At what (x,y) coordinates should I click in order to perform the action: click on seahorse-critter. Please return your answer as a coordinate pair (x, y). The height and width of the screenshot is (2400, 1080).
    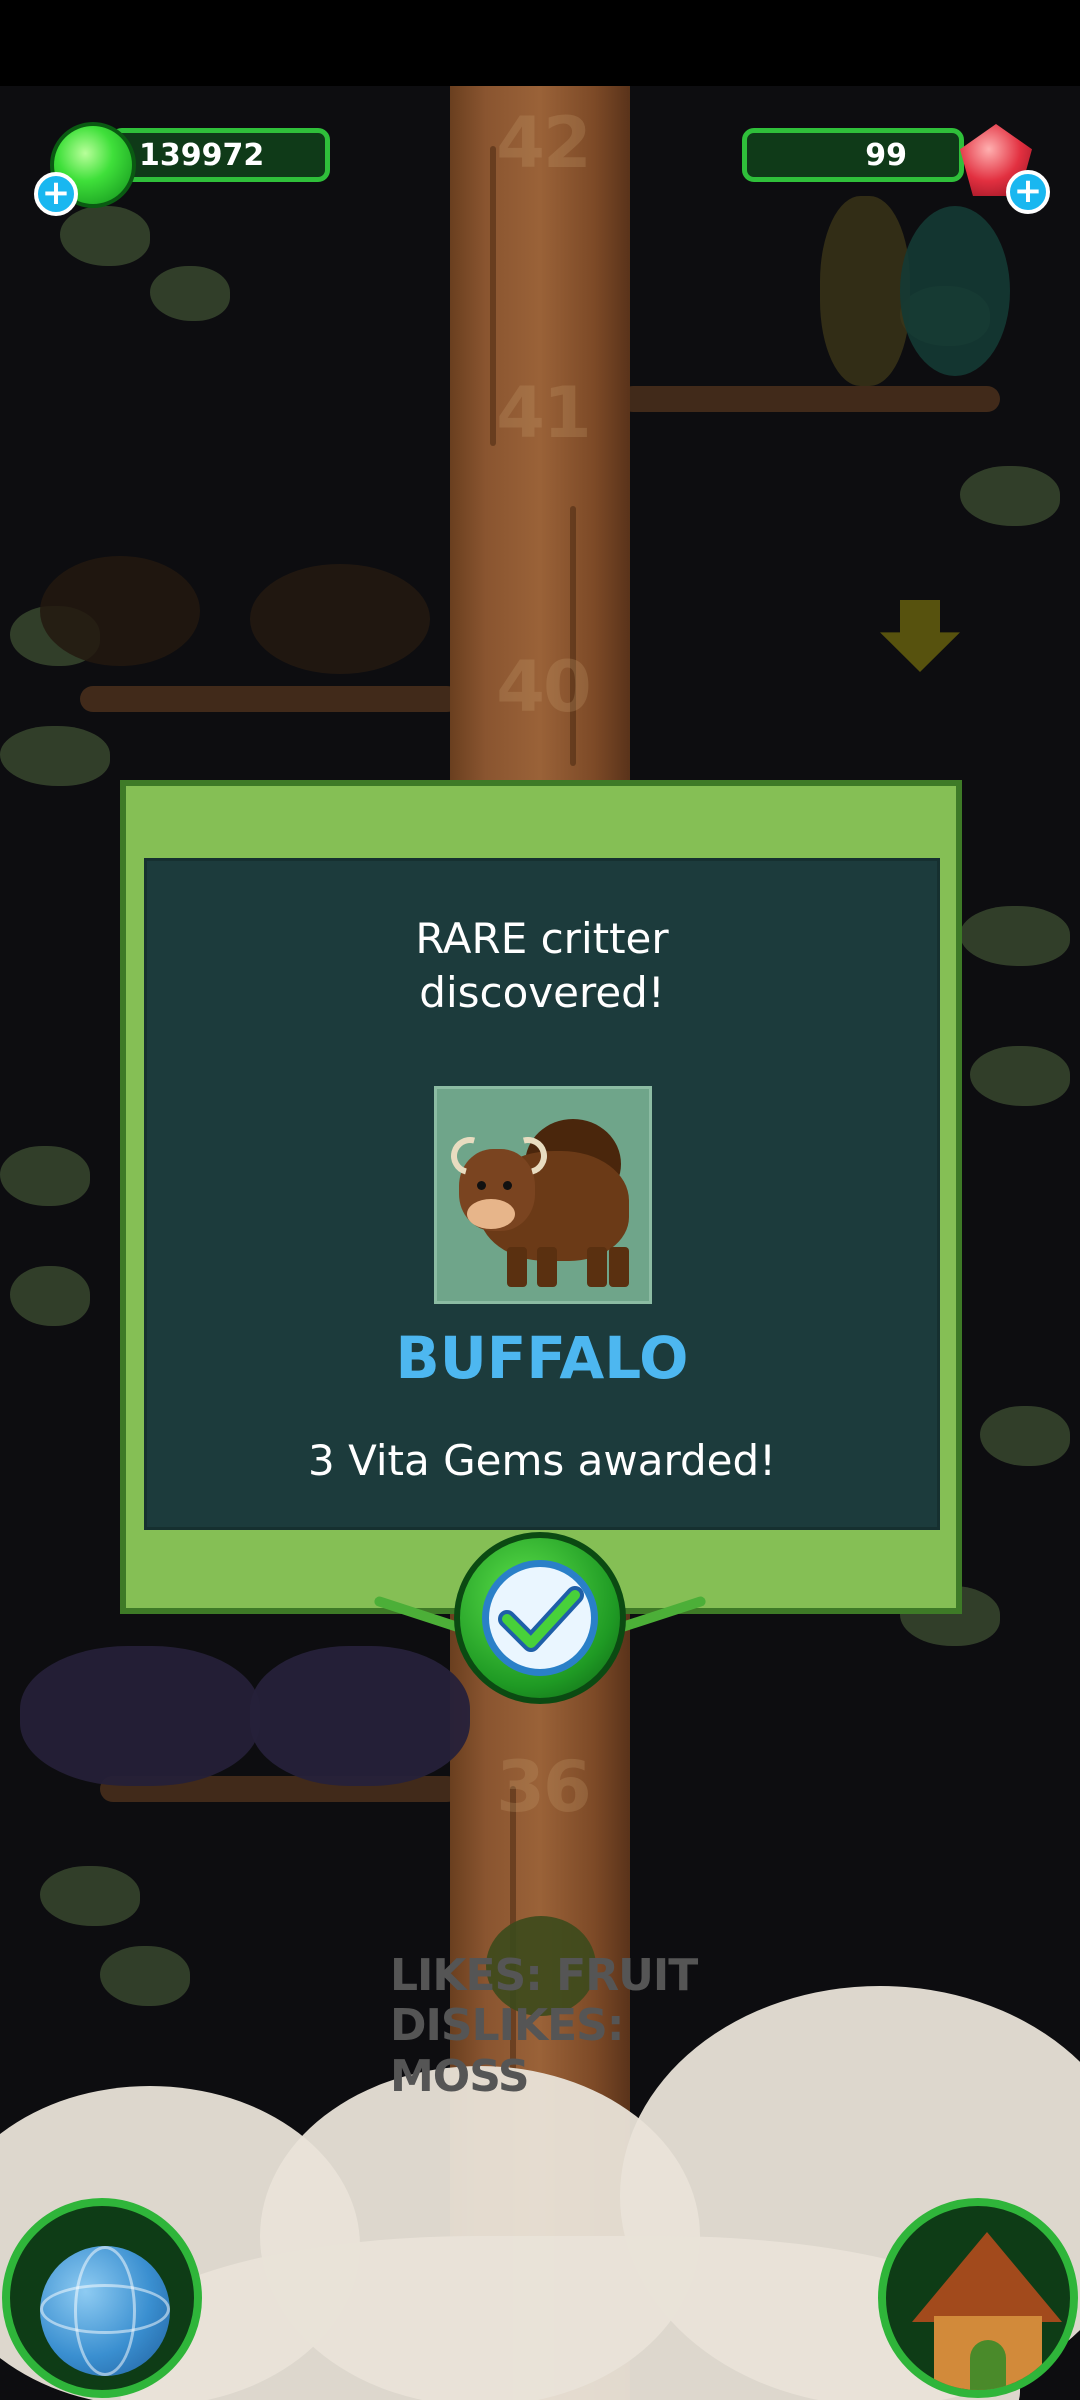
    Looking at the image, I should click on (865, 291).